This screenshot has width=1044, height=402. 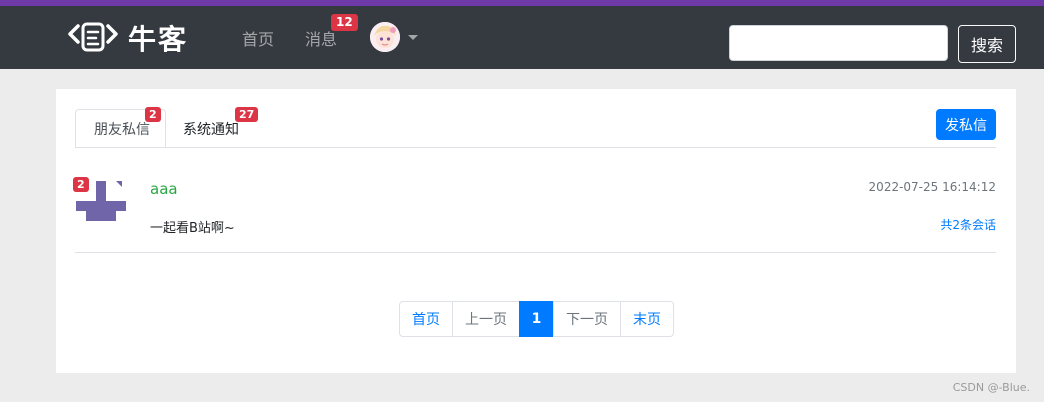 What do you see at coordinates (932, 187) in the screenshot?
I see `message-timestamp: 2022-07-25 16:14:12` at bounding box center [932, 187].